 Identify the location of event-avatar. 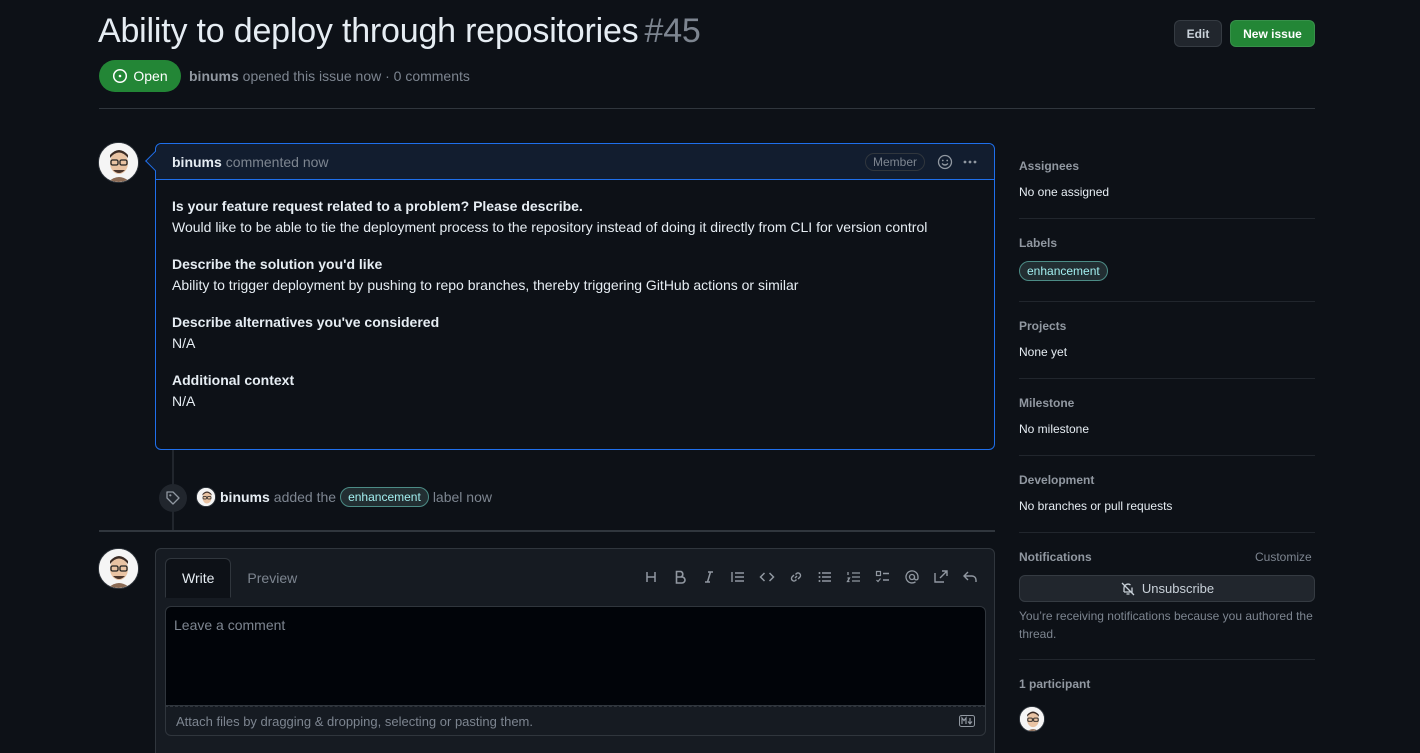
(206, 497).